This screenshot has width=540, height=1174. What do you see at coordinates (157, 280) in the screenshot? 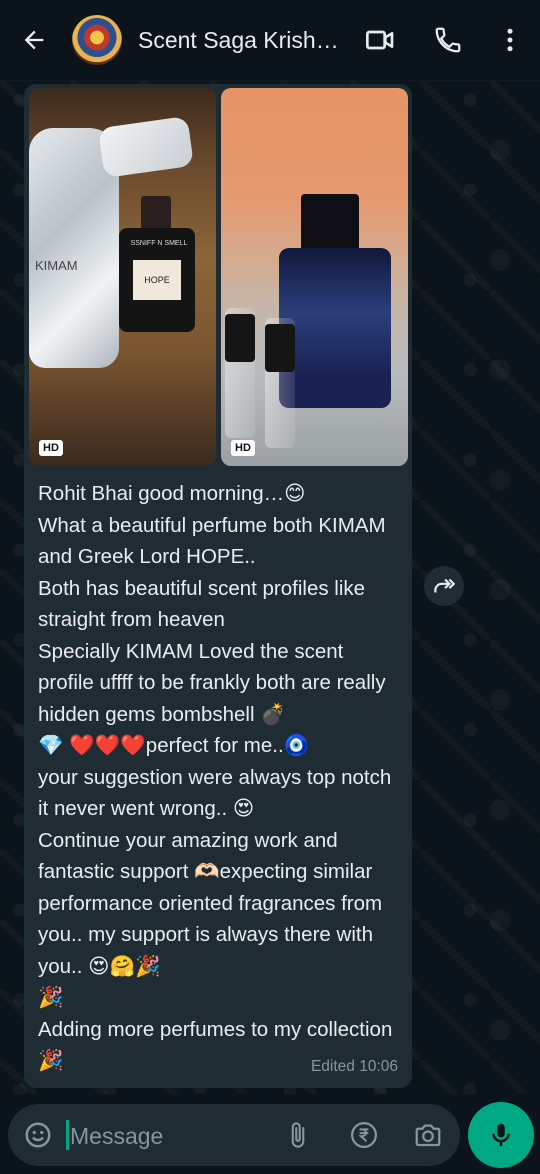
I see `bottle-label: HOPE` at bounding box center [157, 280].